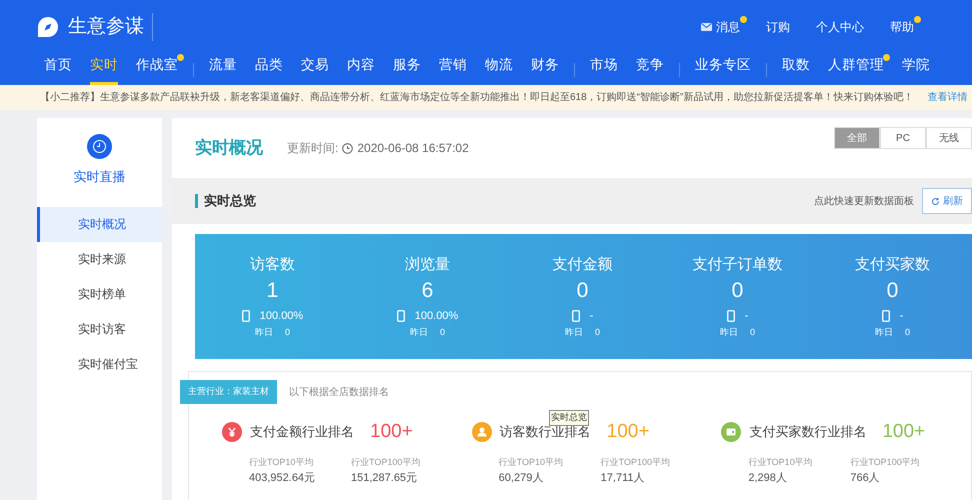  What do you see at coordinates (427, 265) in the screenshot?
I see `stat-label: 浏览量` at bounding box center [427, 265].